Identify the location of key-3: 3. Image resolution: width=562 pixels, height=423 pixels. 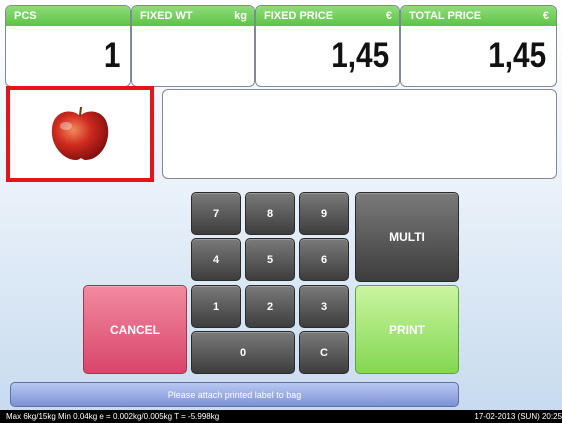
(324, 306).